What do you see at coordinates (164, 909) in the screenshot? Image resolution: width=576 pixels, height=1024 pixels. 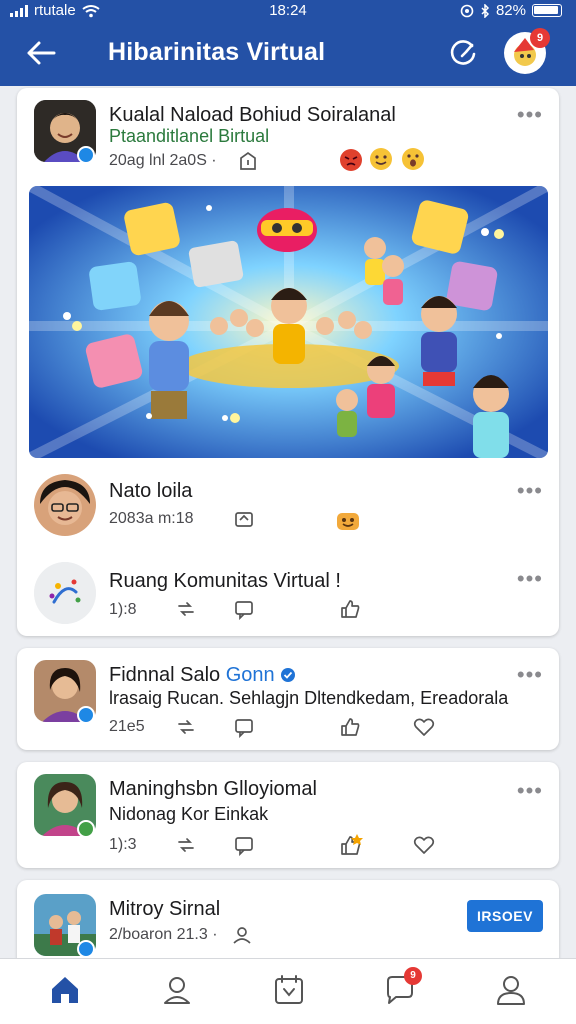 I see `post-author: Mitroy Sirnal` at bounding box center [164, 909].